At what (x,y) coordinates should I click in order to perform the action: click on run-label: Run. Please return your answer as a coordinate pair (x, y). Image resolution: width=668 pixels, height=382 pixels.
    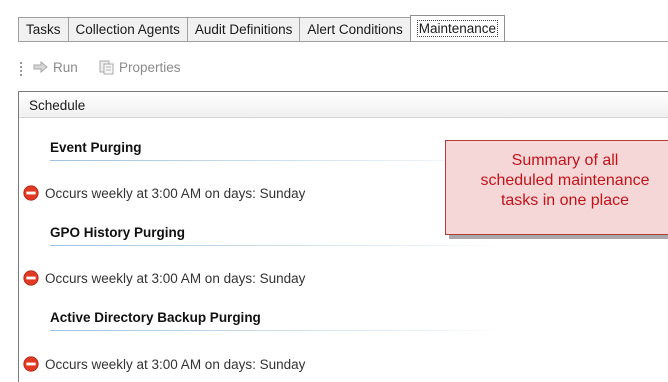
    Looking at the image, I should click on (65, 67).